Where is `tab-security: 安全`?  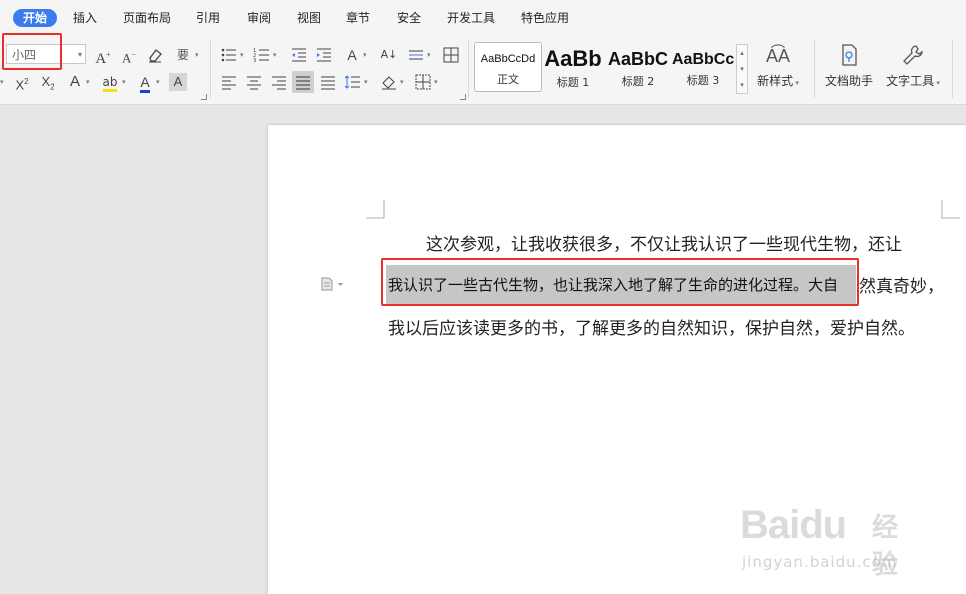 tab-security: 安全 is located at coordinates (409, 18).